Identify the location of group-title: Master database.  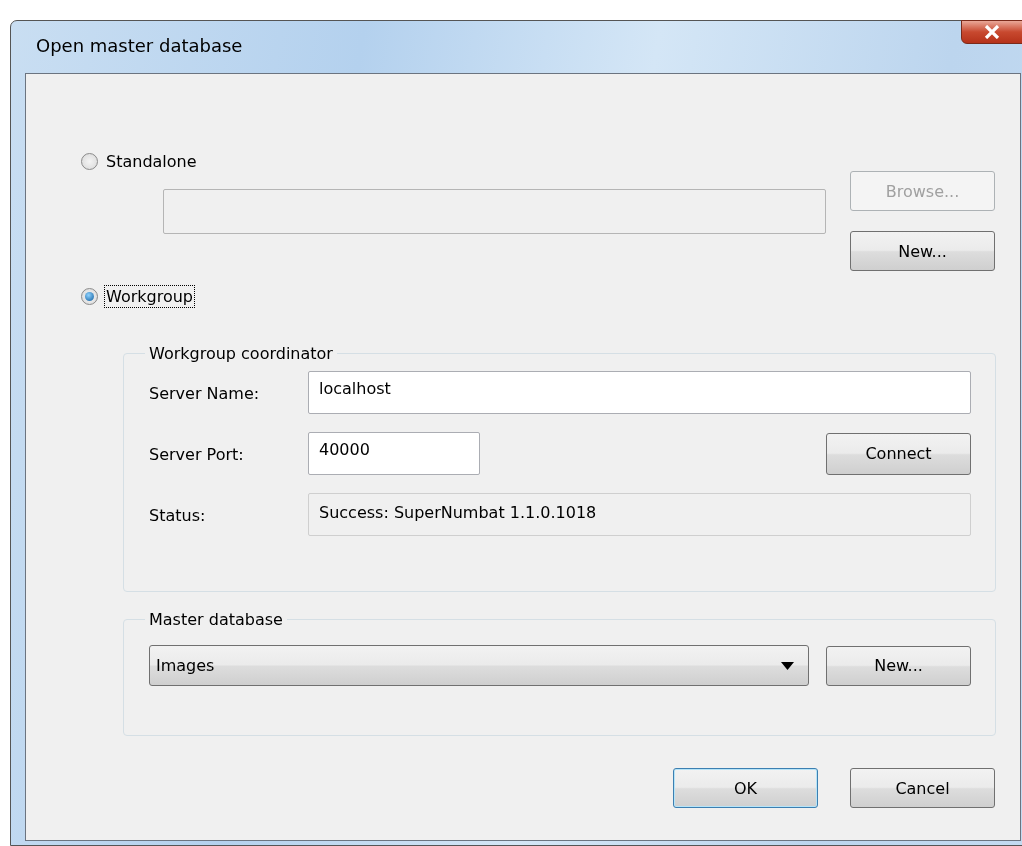
(216, 619).